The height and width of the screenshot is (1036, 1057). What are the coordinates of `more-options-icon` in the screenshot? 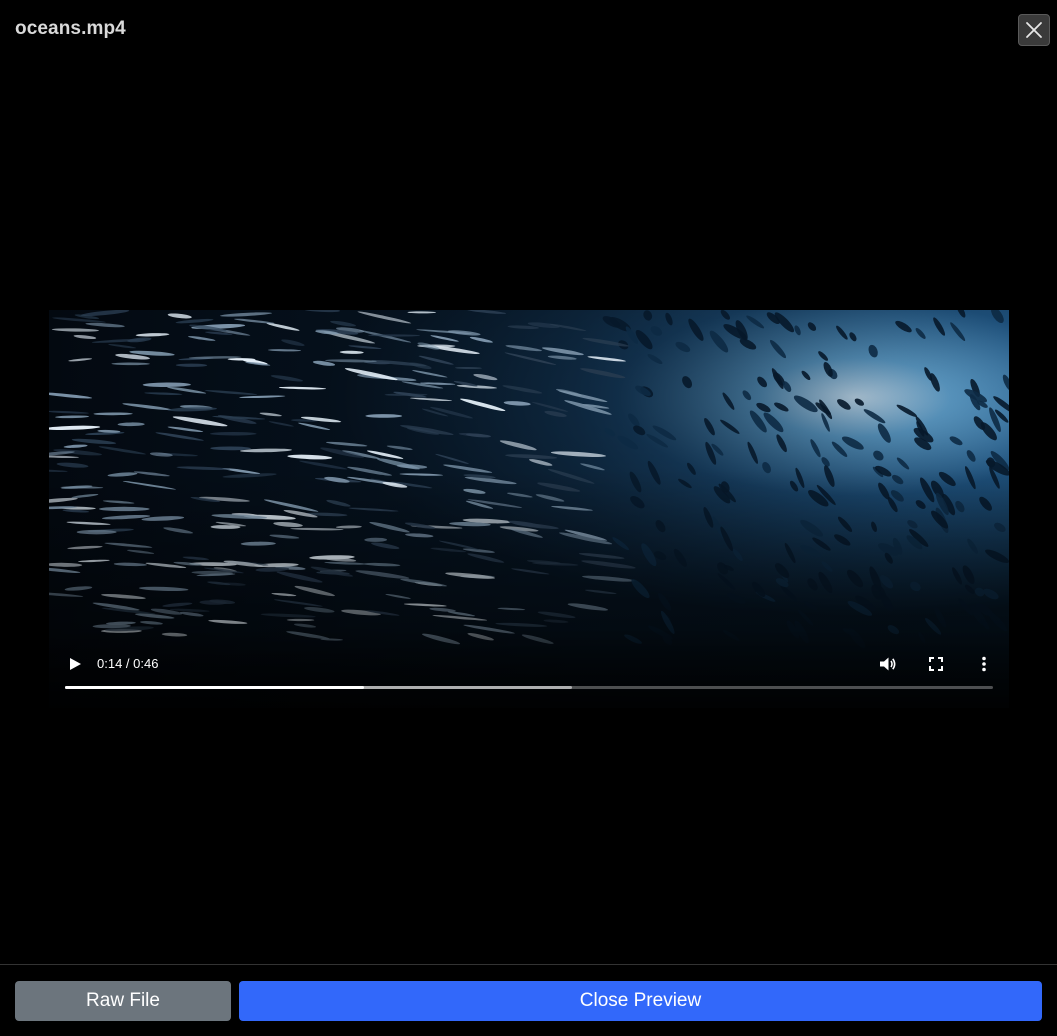 It's located at (984, 664).